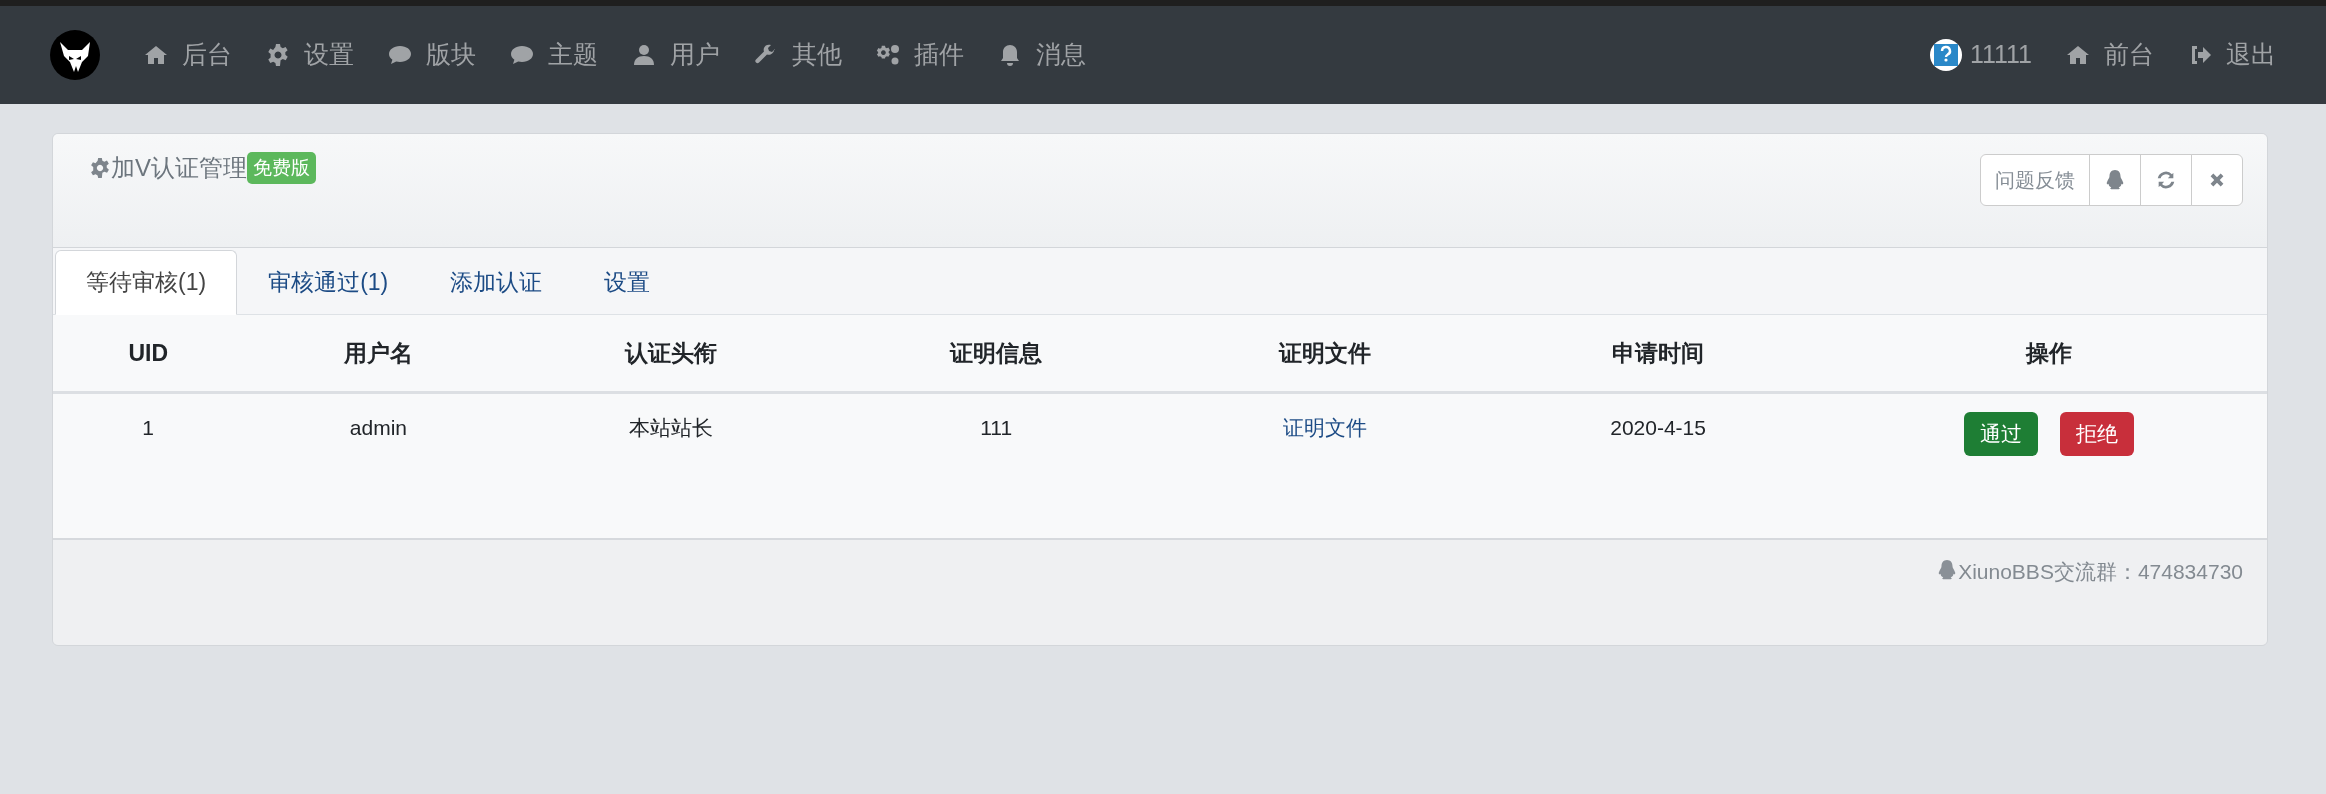 The height and width of the screenshot is (794, 2326). Describe the element at coordinates (996, 465) in the screenshot. I see `table-cell: 111` at that location.